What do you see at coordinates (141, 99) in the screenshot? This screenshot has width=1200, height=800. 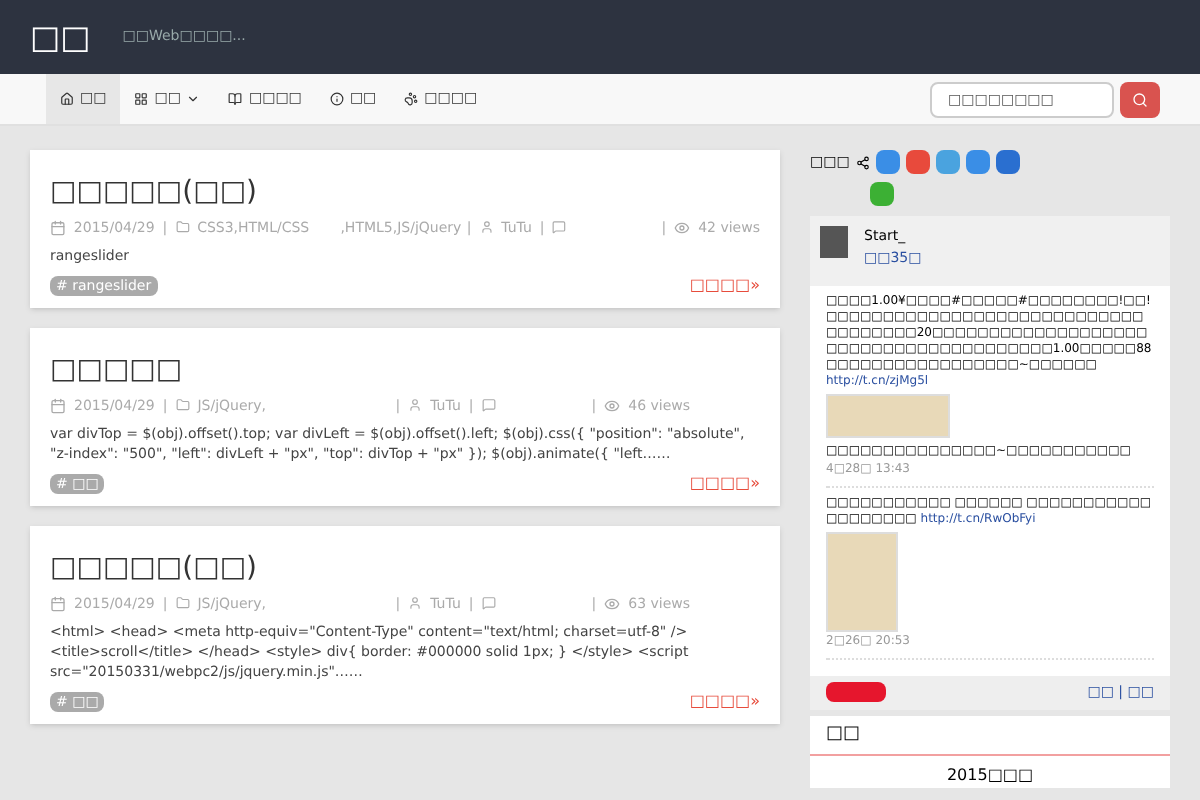 I see `grid-icon` at bounding box center [141, 99].